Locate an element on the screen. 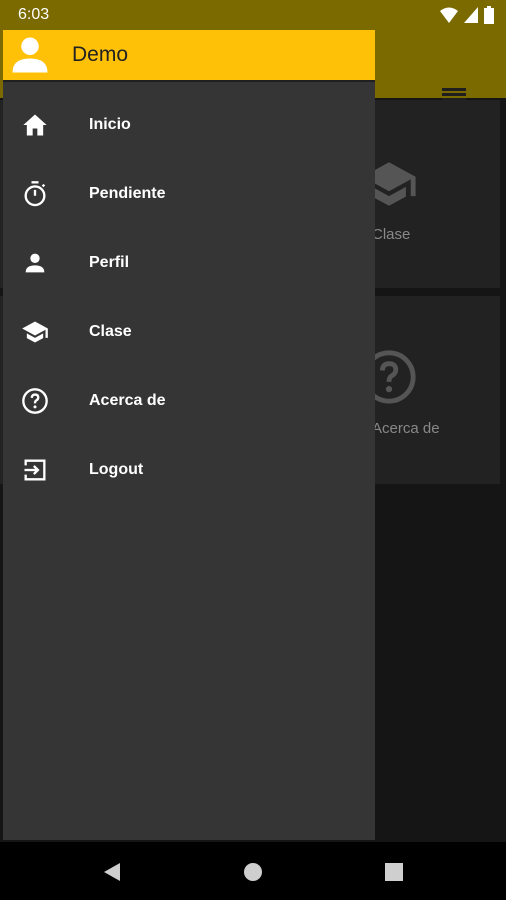 This screenshot has height=900, width=506. status-icons is located at coordinates (467, 15).